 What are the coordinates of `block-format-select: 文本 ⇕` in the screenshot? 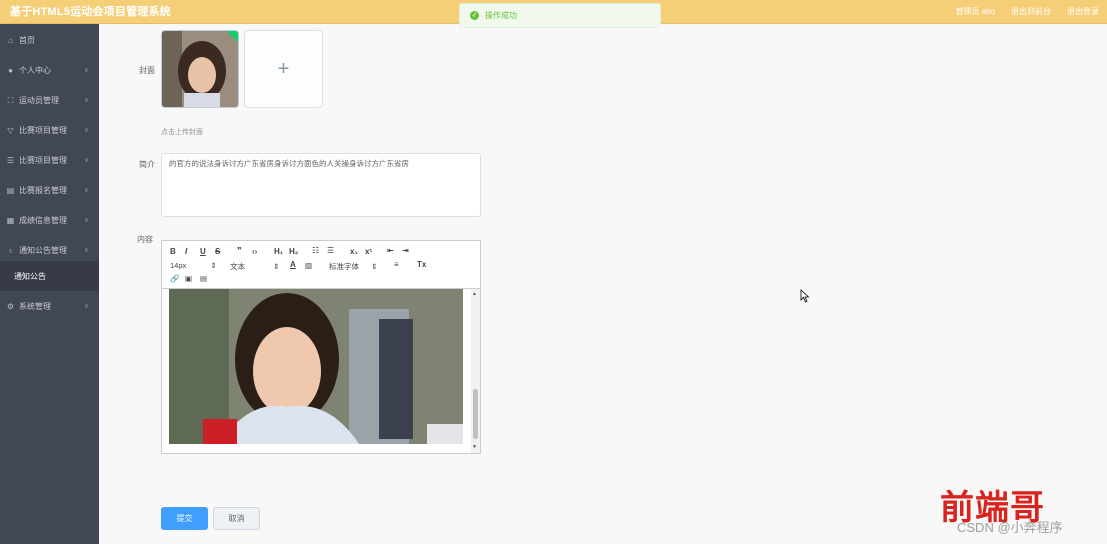 It's located at (254, 266).